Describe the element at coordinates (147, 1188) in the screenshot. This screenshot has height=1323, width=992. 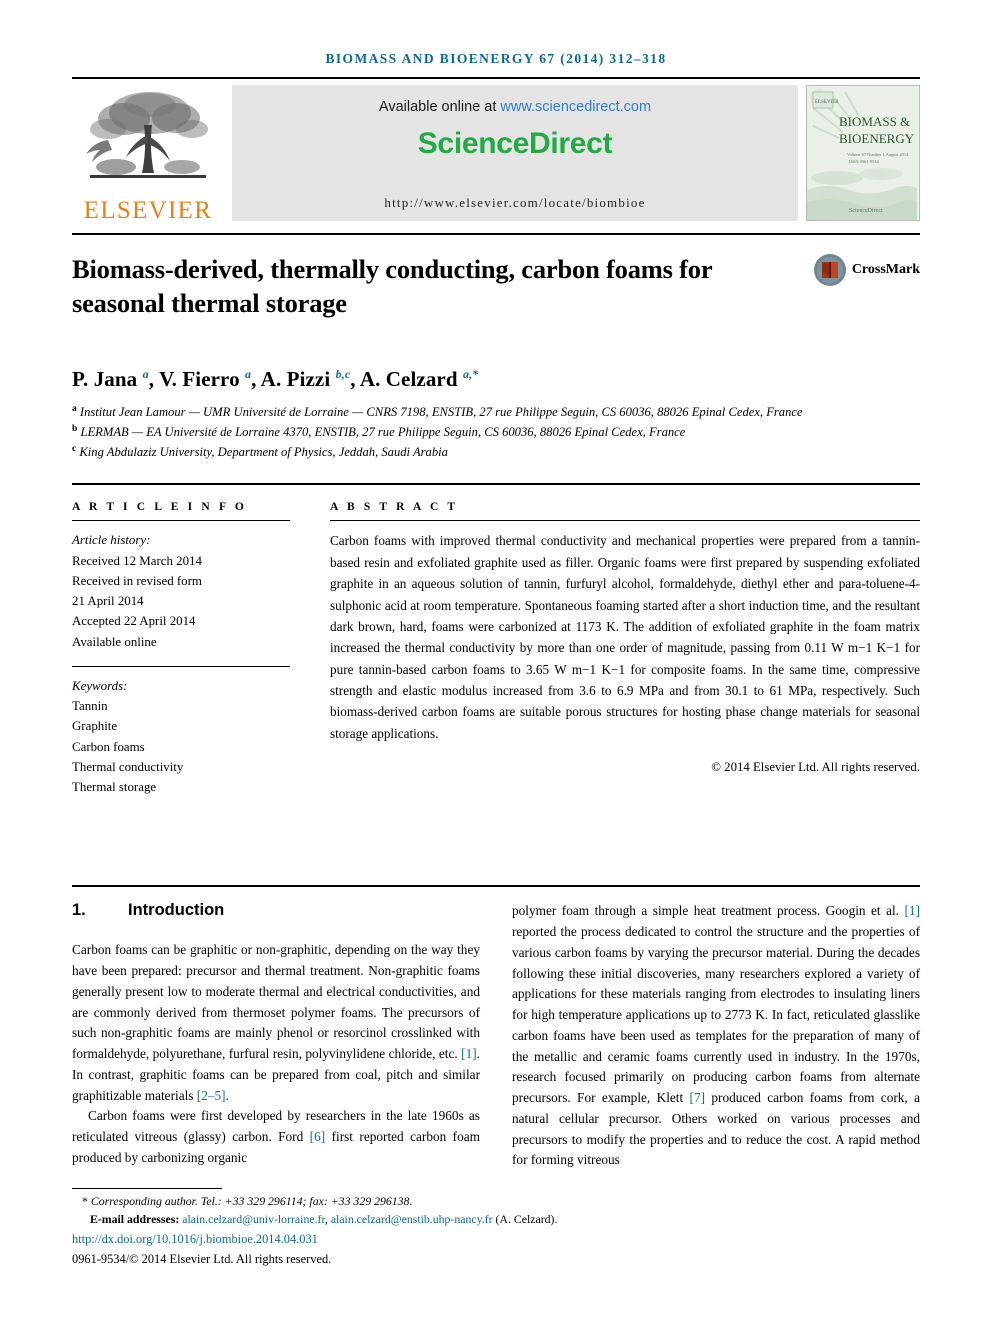
I see `footnote-rule` at that location.